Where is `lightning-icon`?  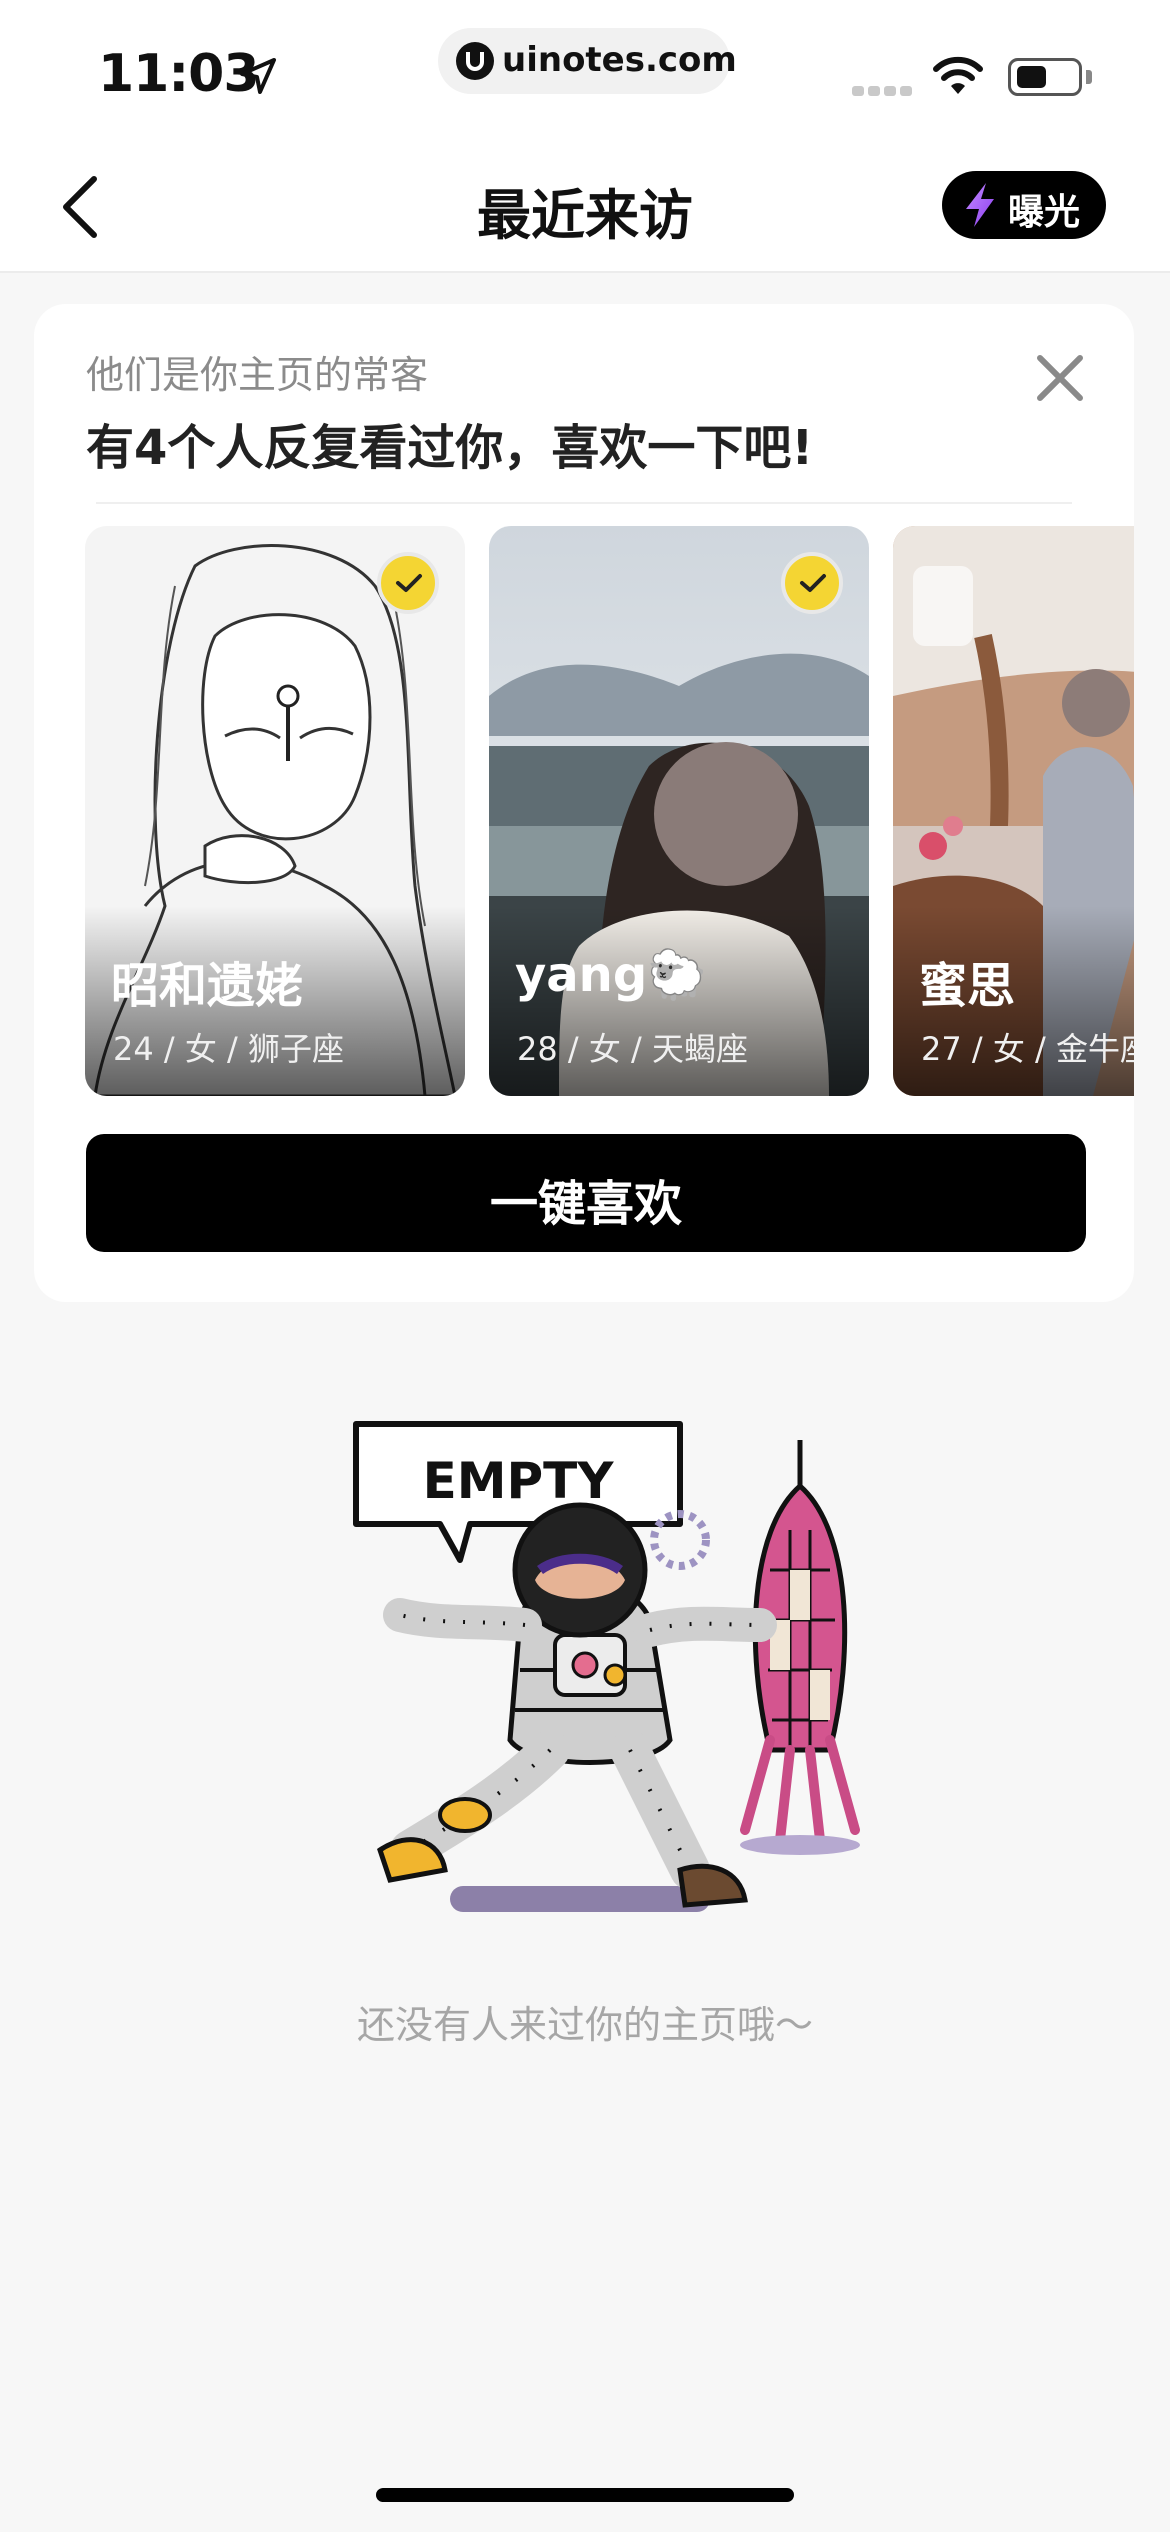
lightning-icon is located at coordinates (980, 205).